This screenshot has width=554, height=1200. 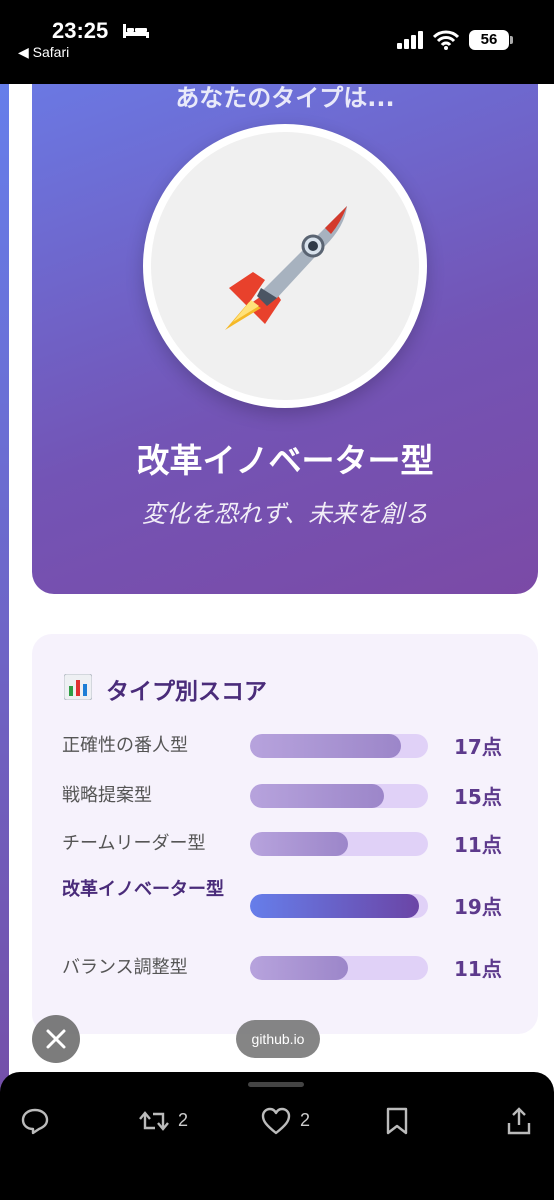 I want to click on reply-button, so click(x=40, y=1122).